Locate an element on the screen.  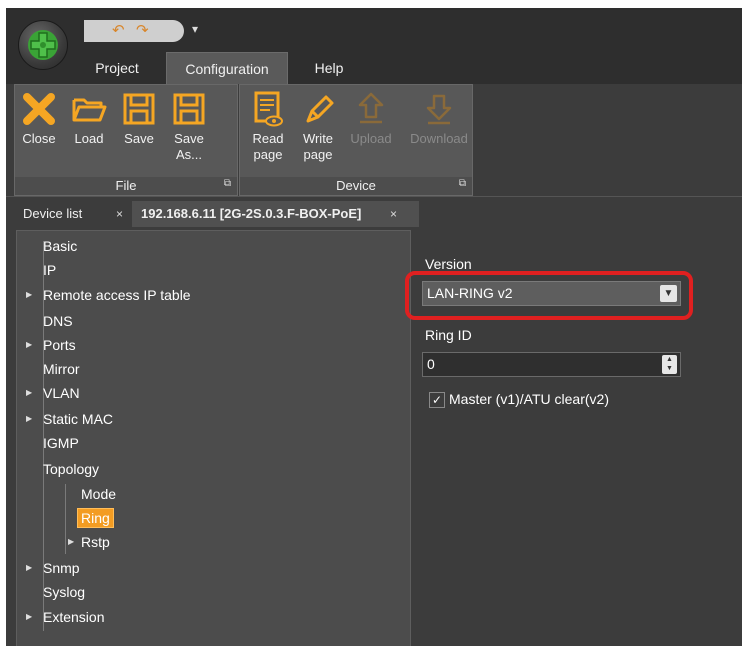
load-label: Load is located at coordinates (89, 138).